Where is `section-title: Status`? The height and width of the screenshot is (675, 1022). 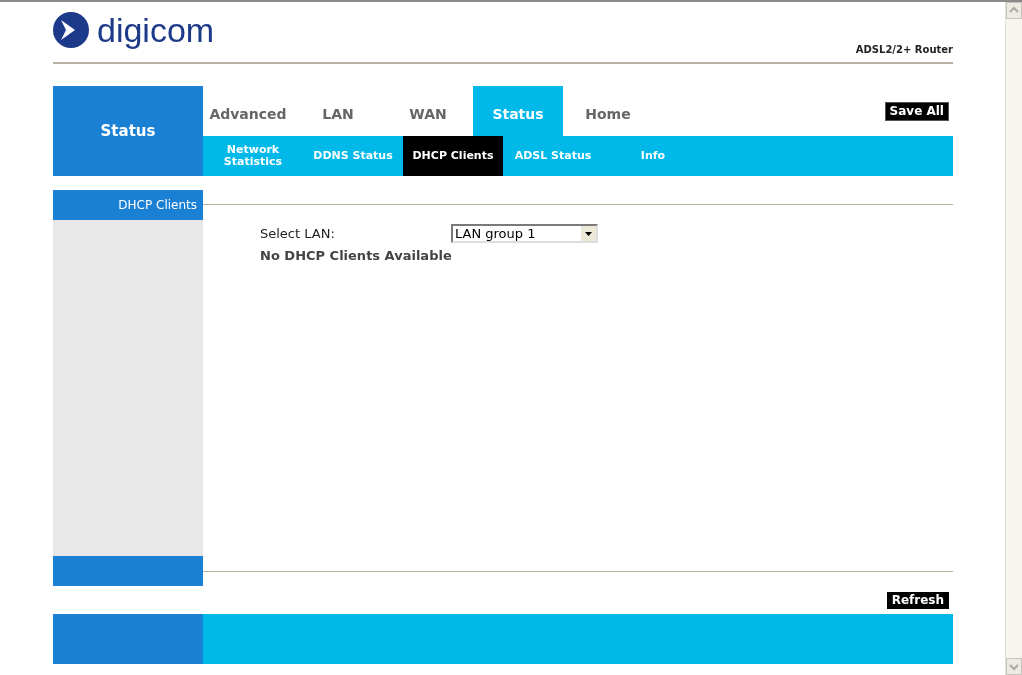 section-title: Status is located at coordinates (128, 131).